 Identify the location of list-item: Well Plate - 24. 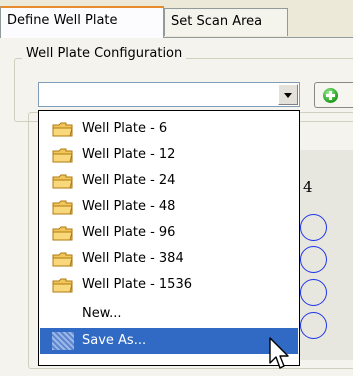
(169, 181).